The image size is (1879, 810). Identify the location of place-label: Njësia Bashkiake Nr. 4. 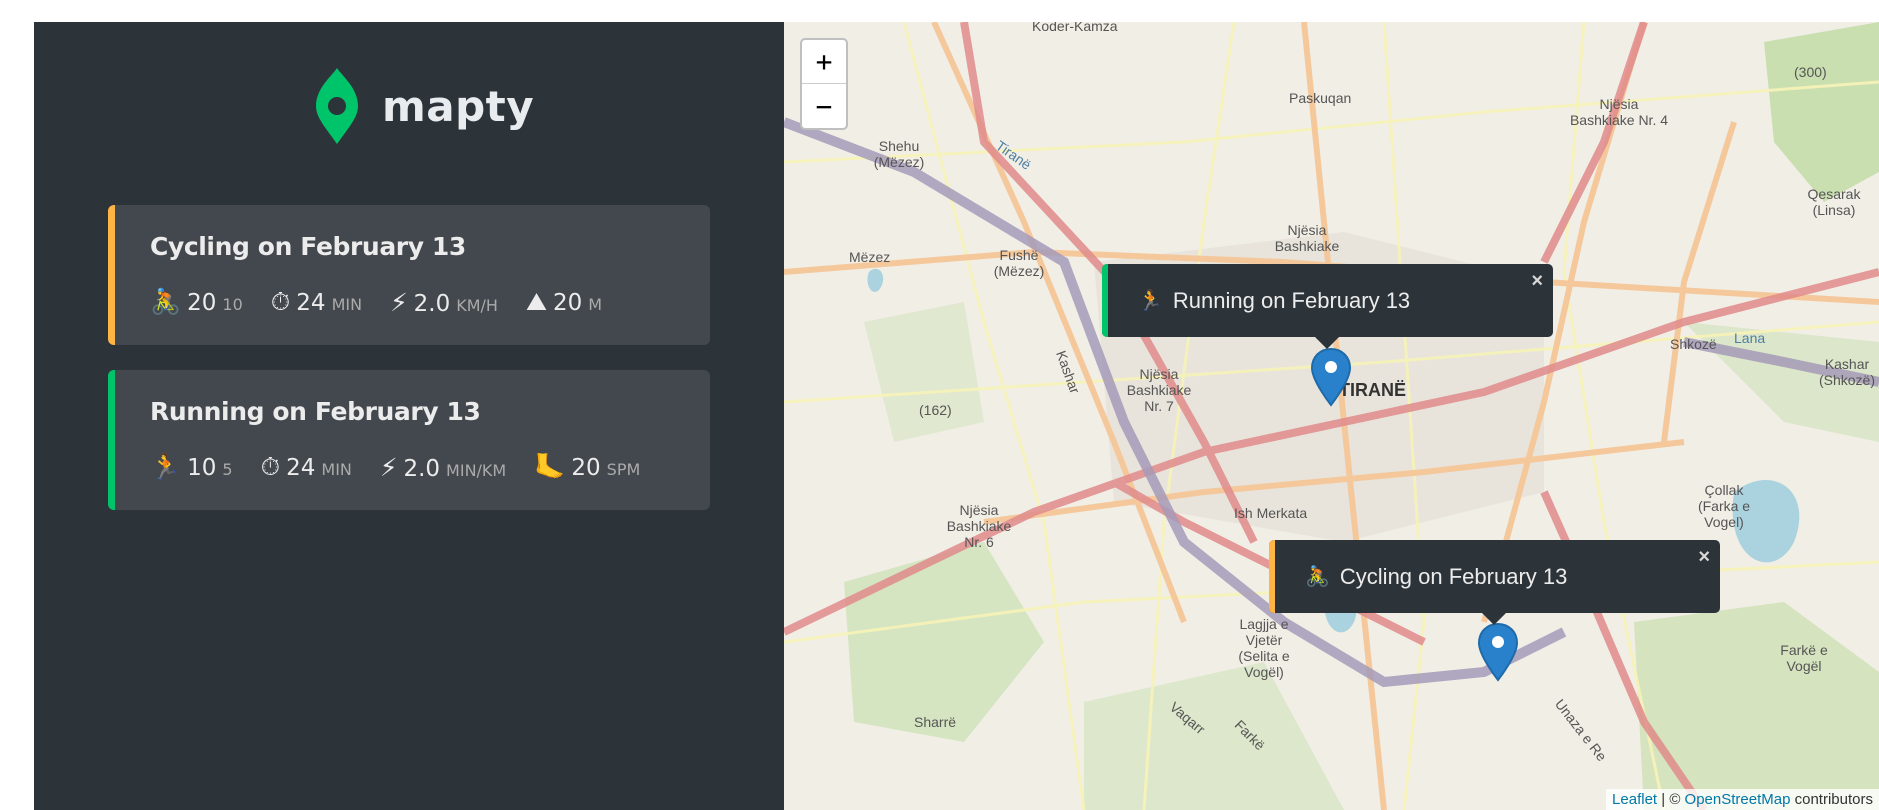
(1619, 112).